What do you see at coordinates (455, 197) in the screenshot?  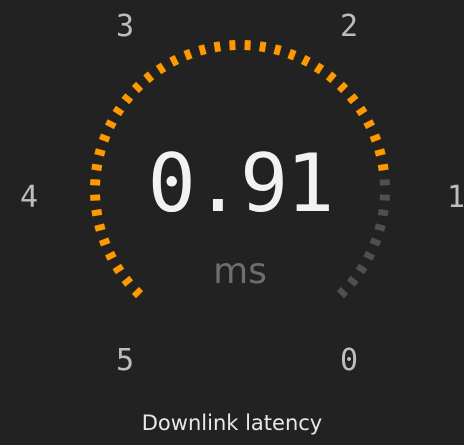 I see `scale-label-1: 1` at bounding box center [455, 197].